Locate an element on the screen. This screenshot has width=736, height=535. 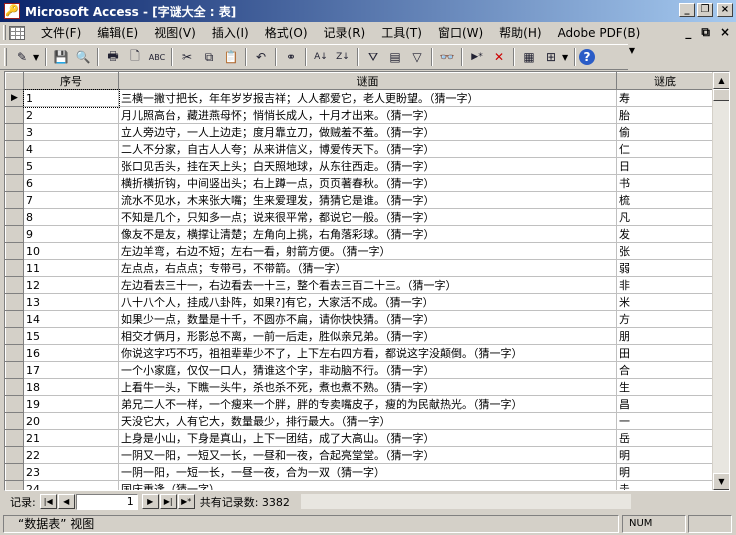
table-row: 4 二人不分家，自古人人夸；从来讲信义，博爱传天下。（猜一字）仁 is located at coordinates (359, 149).